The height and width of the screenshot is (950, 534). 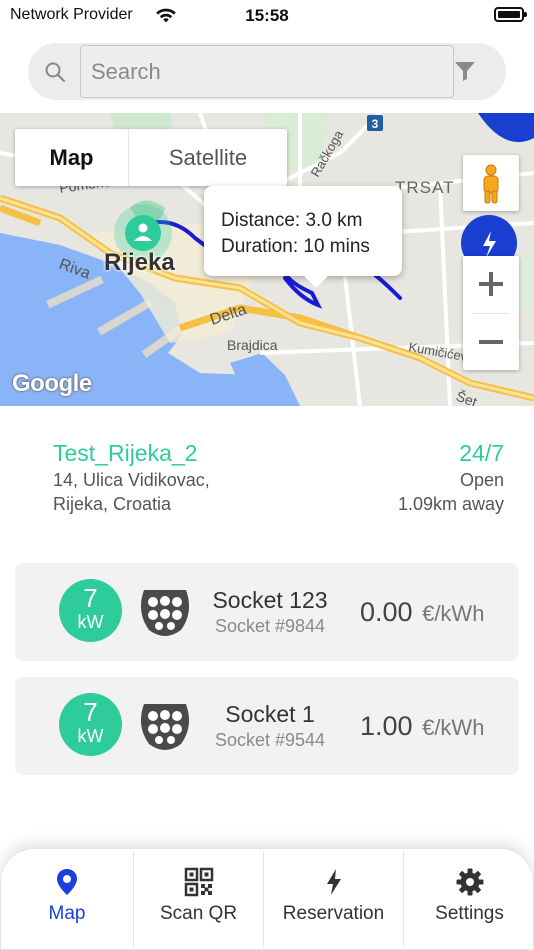 I want to click on station-status-block: Open 1.09km away, so click(x=451, y=492).